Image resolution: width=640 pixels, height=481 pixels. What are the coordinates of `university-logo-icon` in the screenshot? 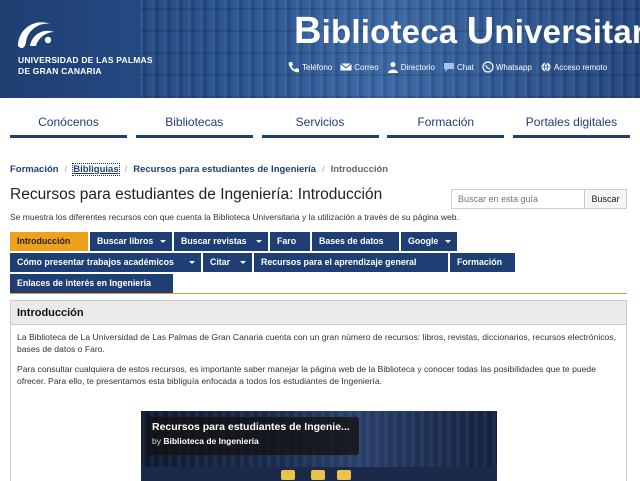 It's located at (36, 35).